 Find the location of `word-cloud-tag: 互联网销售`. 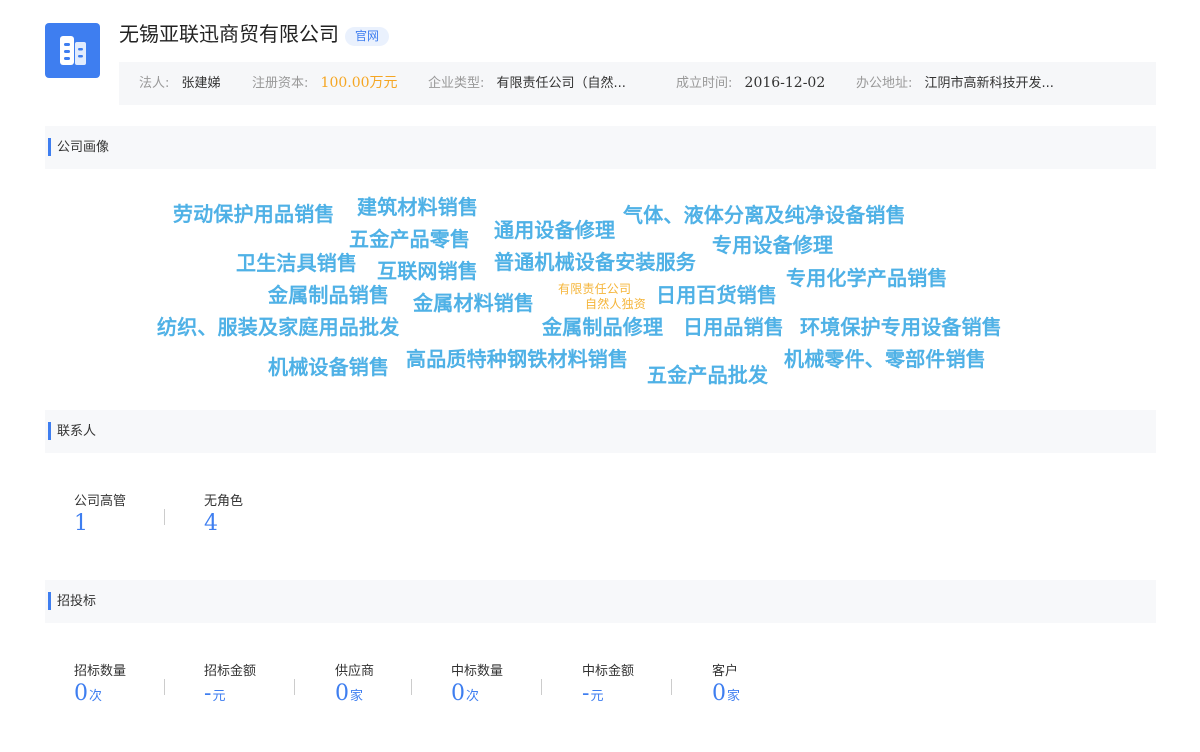

word-cloud-tag: 互联网销售 is located at coordinates (427, 271).